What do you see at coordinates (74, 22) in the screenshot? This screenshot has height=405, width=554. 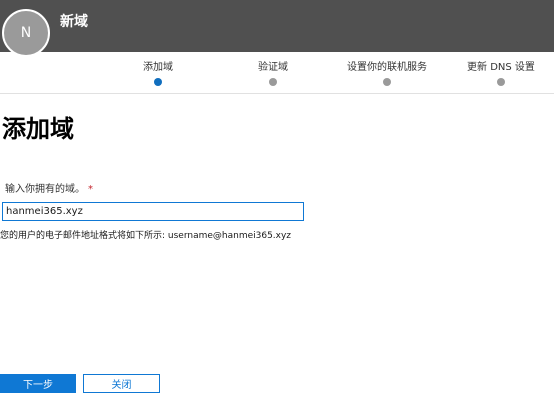 I see `wizard-title: 新域` at bounding box center [74, 22].